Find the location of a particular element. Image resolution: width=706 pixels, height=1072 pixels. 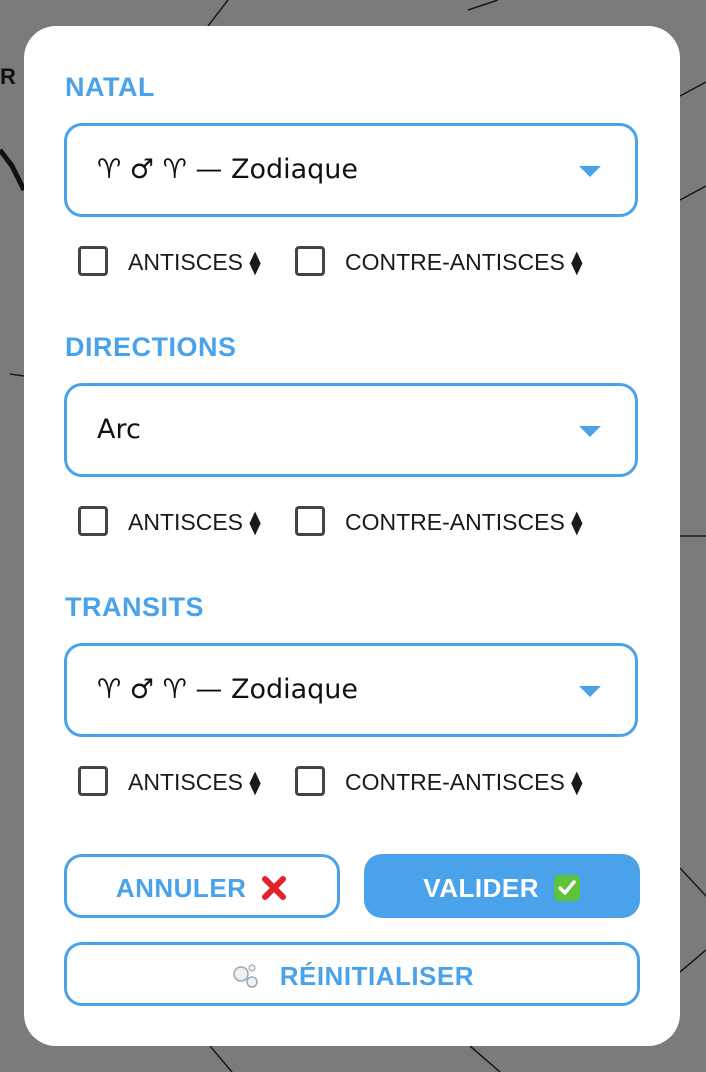

reset-button: RÉINITIALISER is located at coordinates (352, 974).